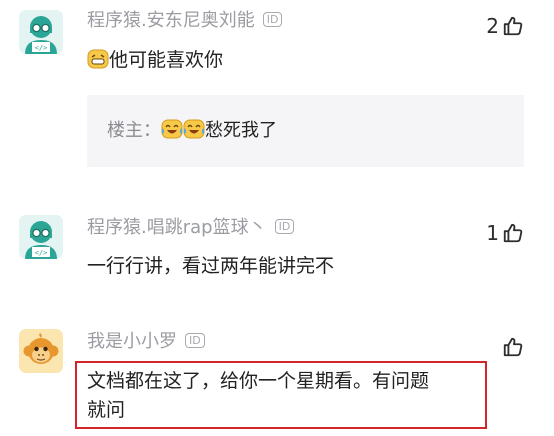  Describe the element at coordinates (98, 59) in the screenshot. I see `grin-emoji-icon` at that location.